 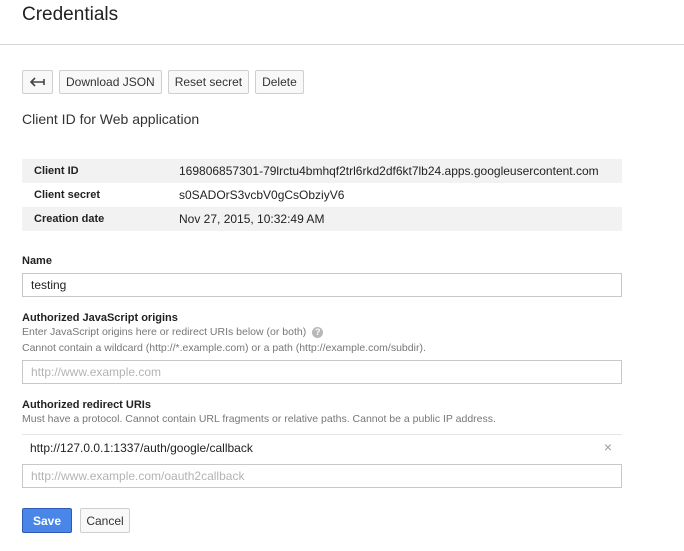 I want to click on client-secret-value: s0SADOrS3vcbV0gCsObziyV6, so click(x=262, y=195).